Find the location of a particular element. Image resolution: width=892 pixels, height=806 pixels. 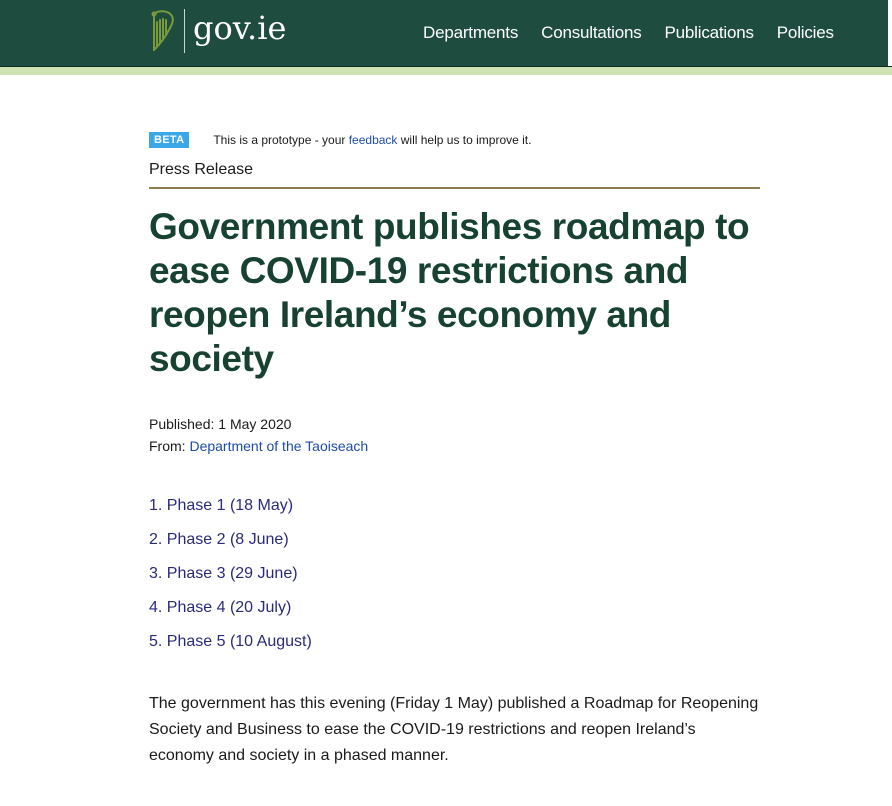

nav-departments: Departments is located at coordinates (470, 33).